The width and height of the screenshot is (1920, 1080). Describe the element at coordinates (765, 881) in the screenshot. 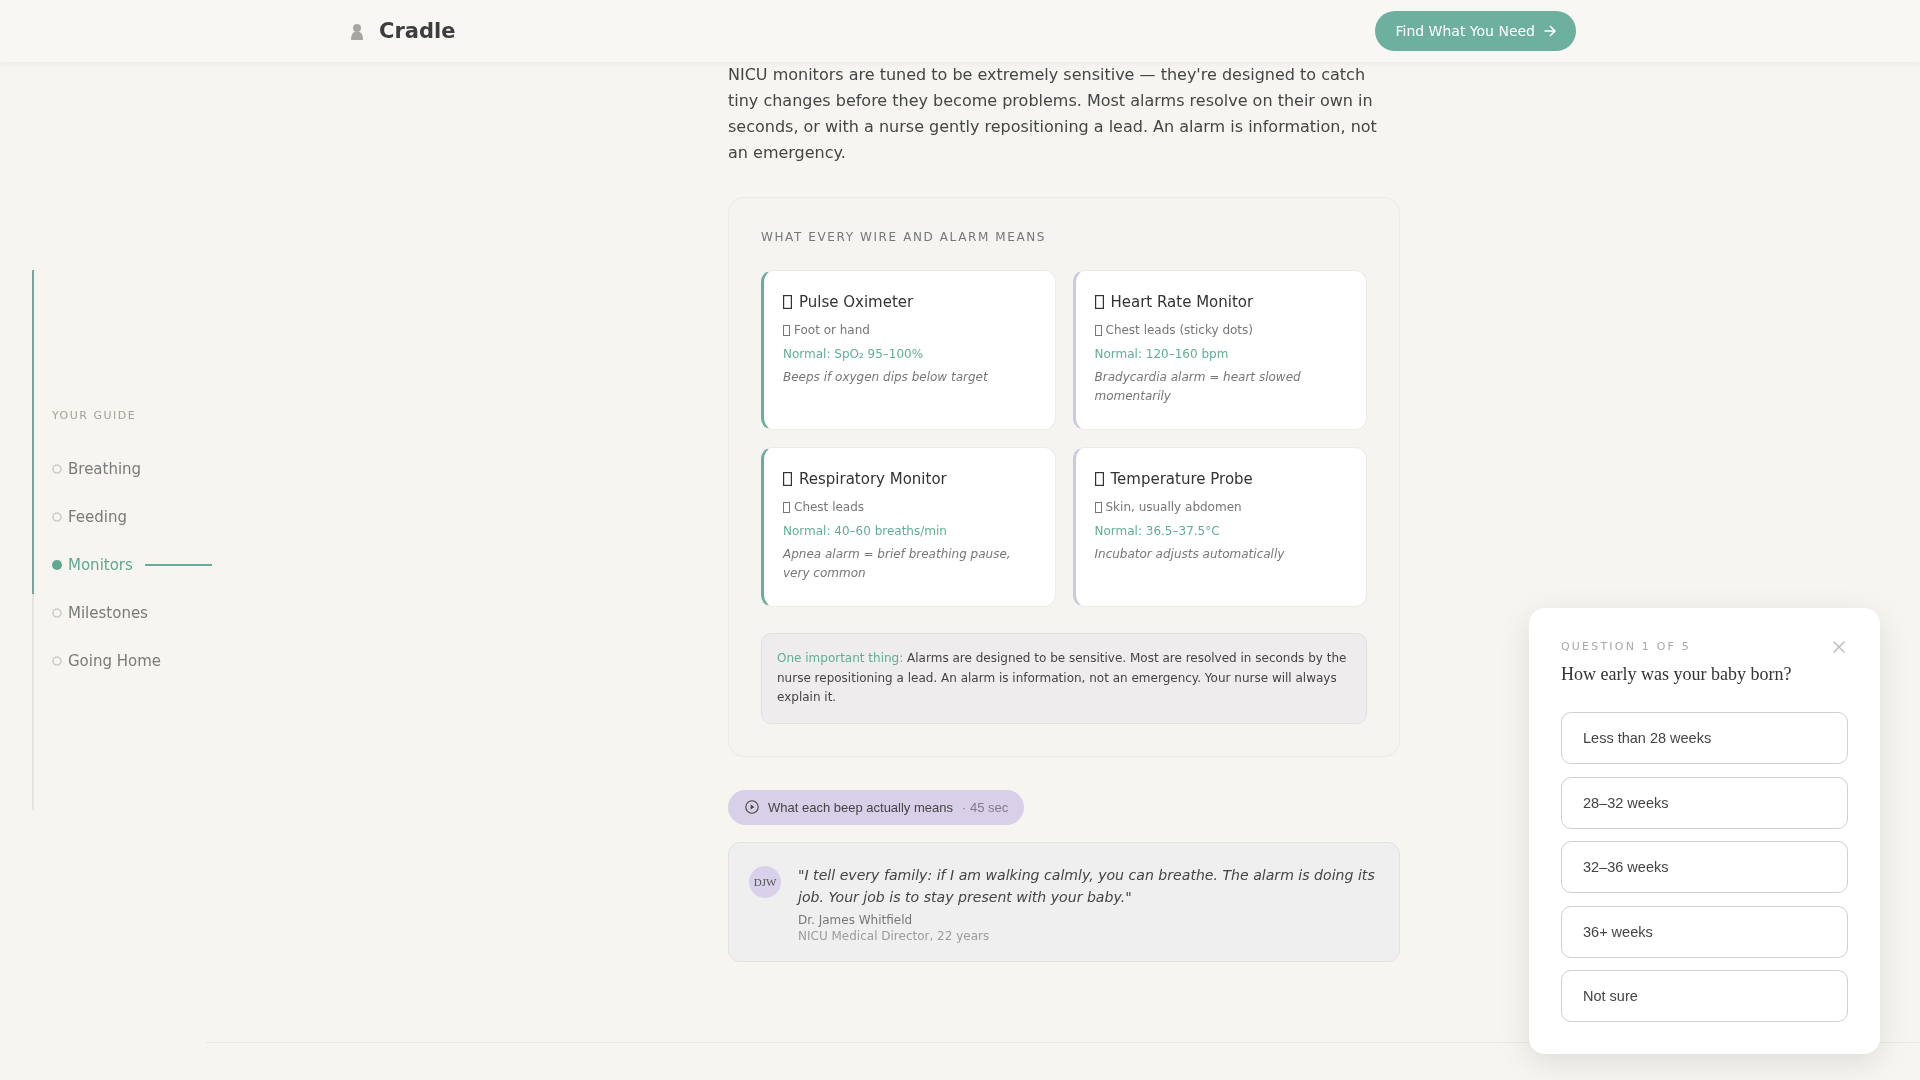

I see `avatar: DJW` at that location.